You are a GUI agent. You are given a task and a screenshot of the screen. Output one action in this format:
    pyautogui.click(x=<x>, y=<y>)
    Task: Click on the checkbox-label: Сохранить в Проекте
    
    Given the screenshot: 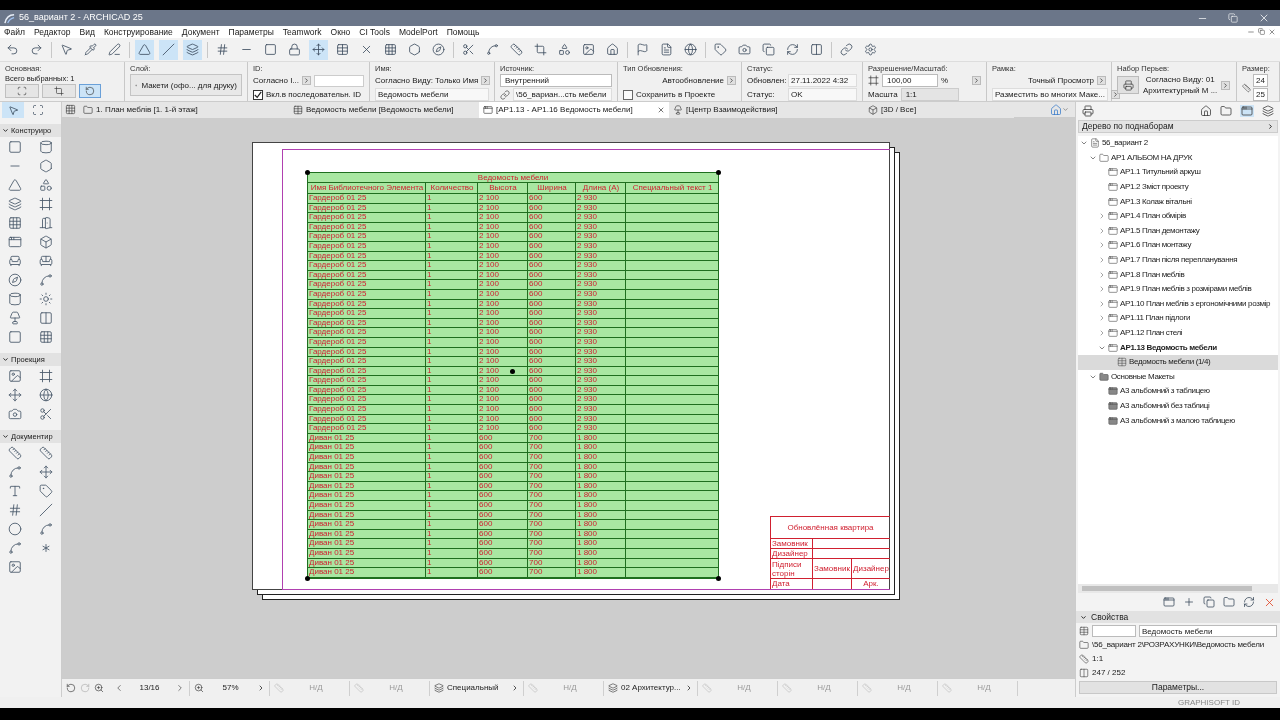 What is the action you would take?
    pyautogui.click(x=676, y=94)
    